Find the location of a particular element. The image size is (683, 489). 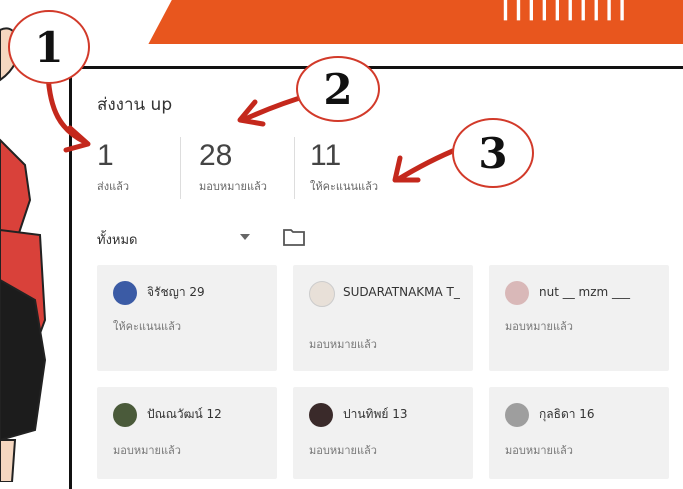

student-name: กุลธิดา 16 is located at coordinates (567, 414).